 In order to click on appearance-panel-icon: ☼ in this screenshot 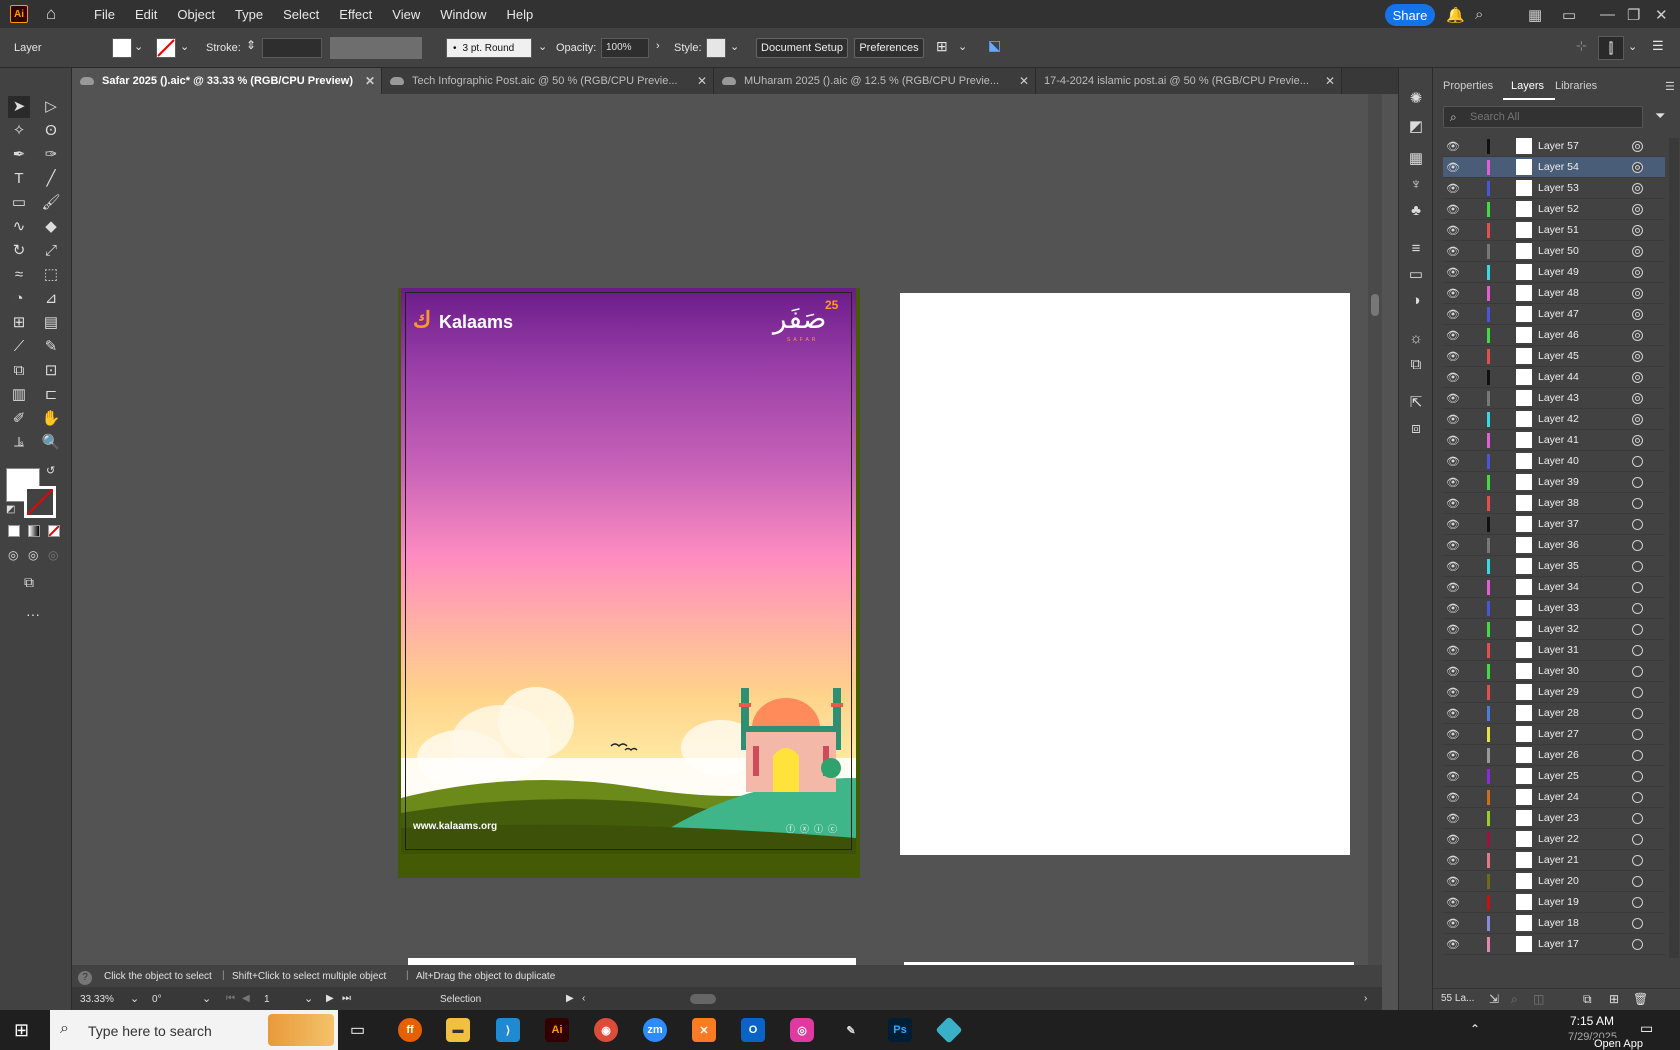, I will do `click(1416, 339)`.